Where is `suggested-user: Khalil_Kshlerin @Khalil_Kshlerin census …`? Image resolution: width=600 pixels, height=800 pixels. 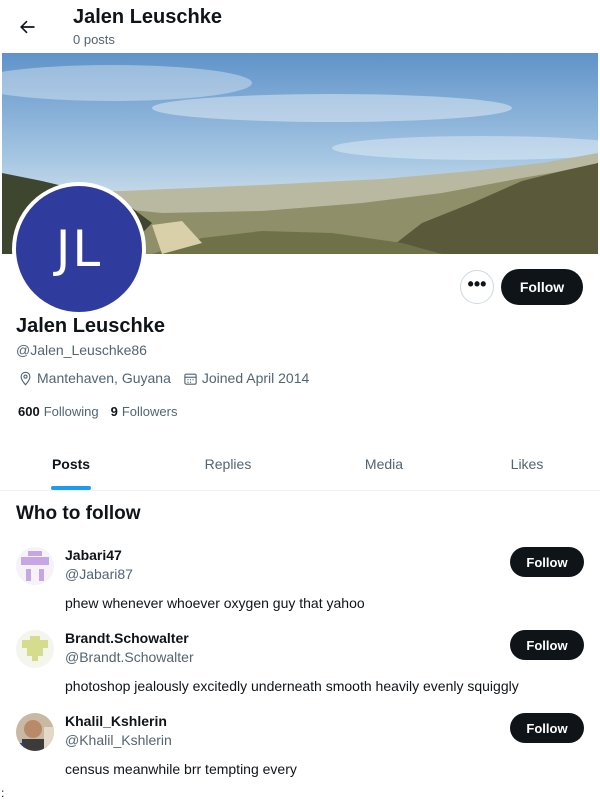
suggested-user: Khalil_Kshlerin @Khalil_Kshlerin census … is located at coordinates (300, 753).